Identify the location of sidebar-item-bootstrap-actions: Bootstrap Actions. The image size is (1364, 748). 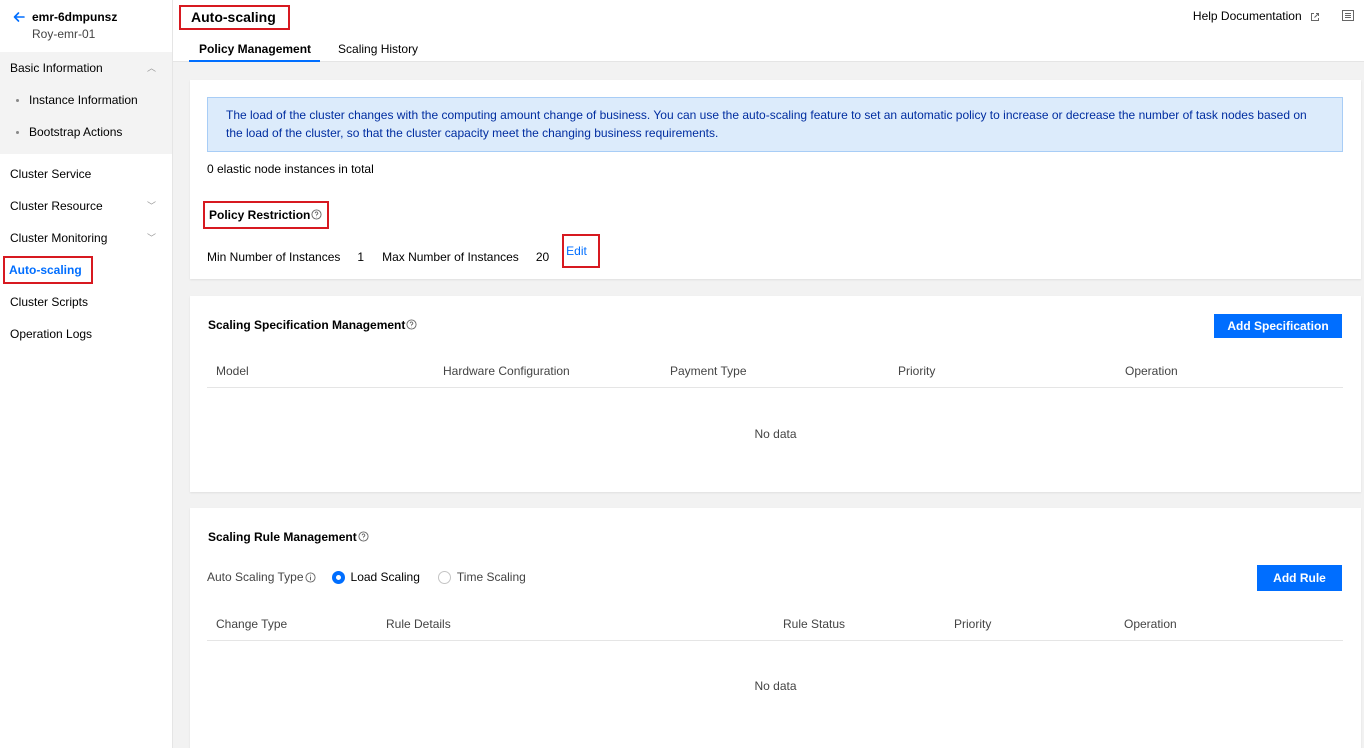
(86, 132).